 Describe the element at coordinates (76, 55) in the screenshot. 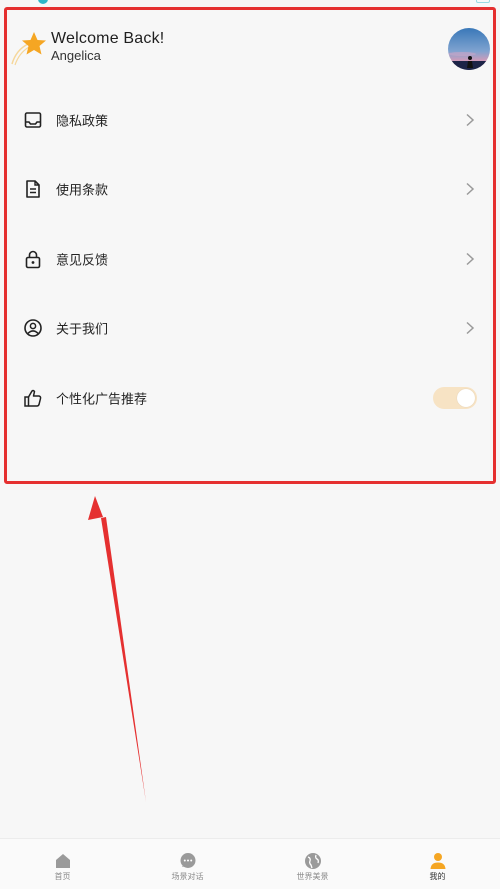

I see `username: Angelica` at that location.